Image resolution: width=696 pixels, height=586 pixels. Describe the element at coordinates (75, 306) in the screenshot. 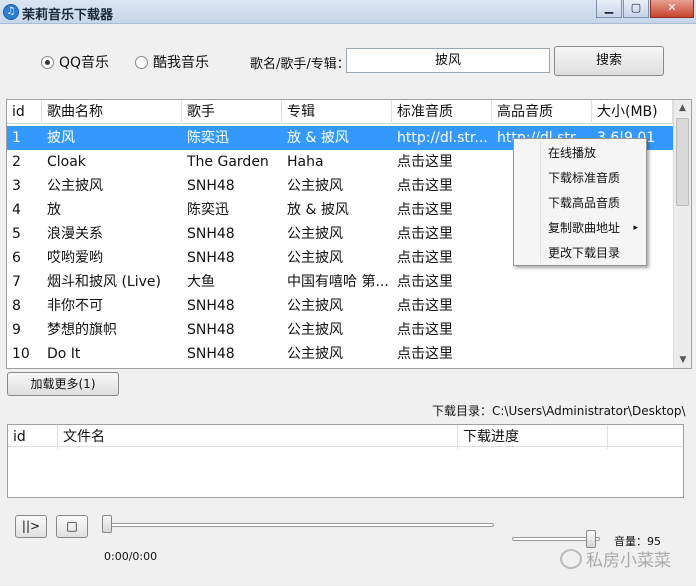

I see `table-cell: 非你不可` at that location.